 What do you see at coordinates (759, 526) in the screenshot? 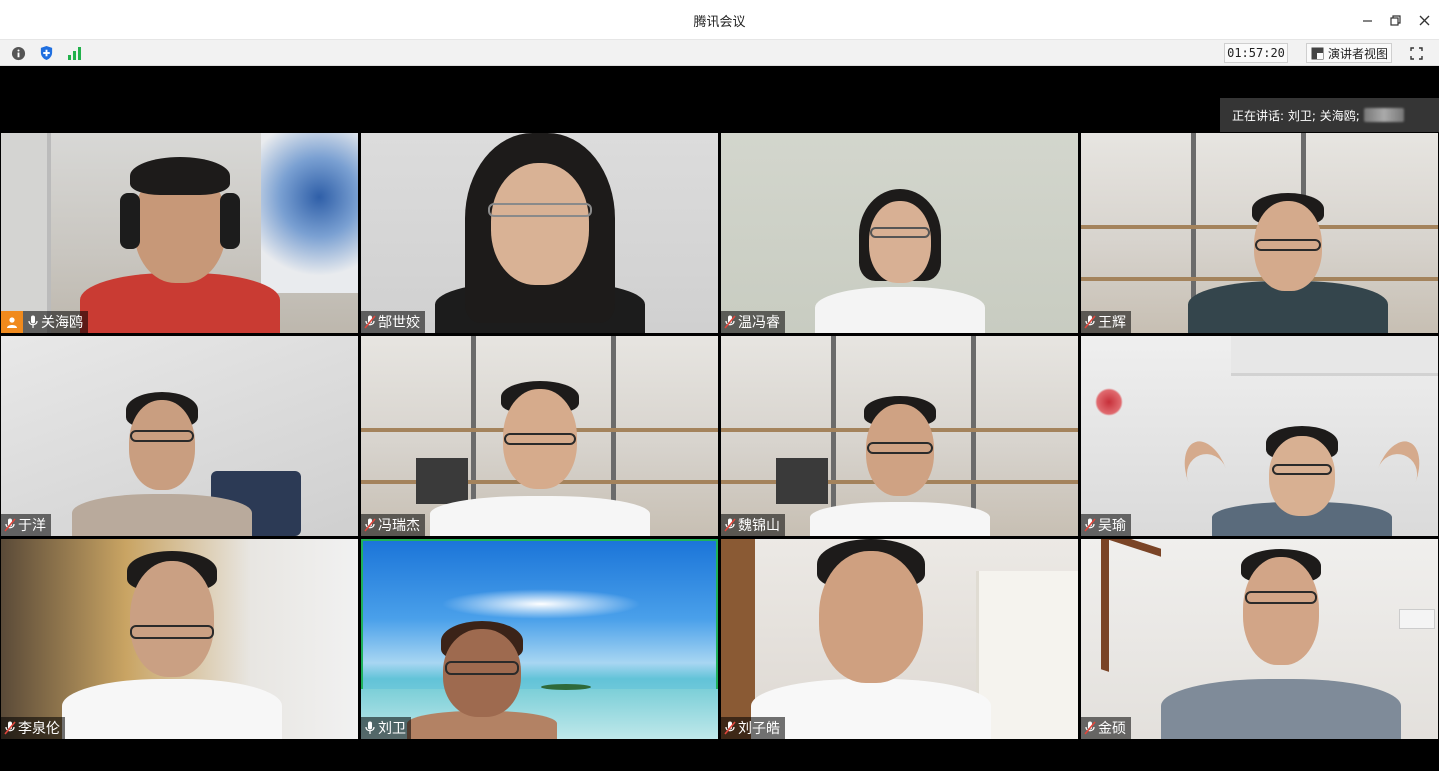
I see `participant-name: 魏锦山` at bounding box center [759, 526].